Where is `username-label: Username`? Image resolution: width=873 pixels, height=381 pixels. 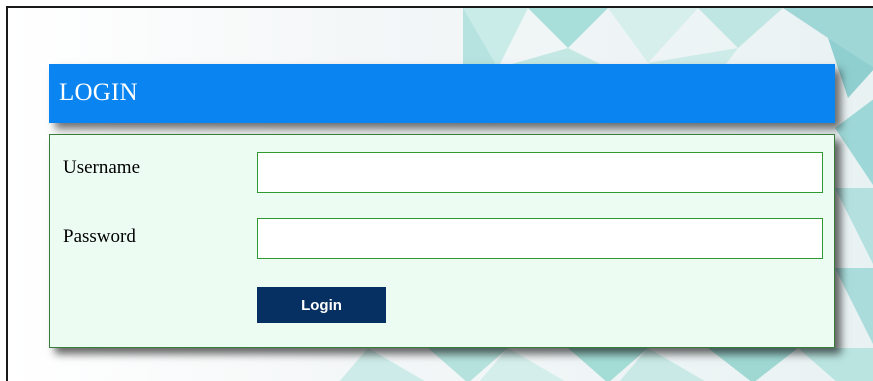
username-label: Username is located at coordinates (102, 167).